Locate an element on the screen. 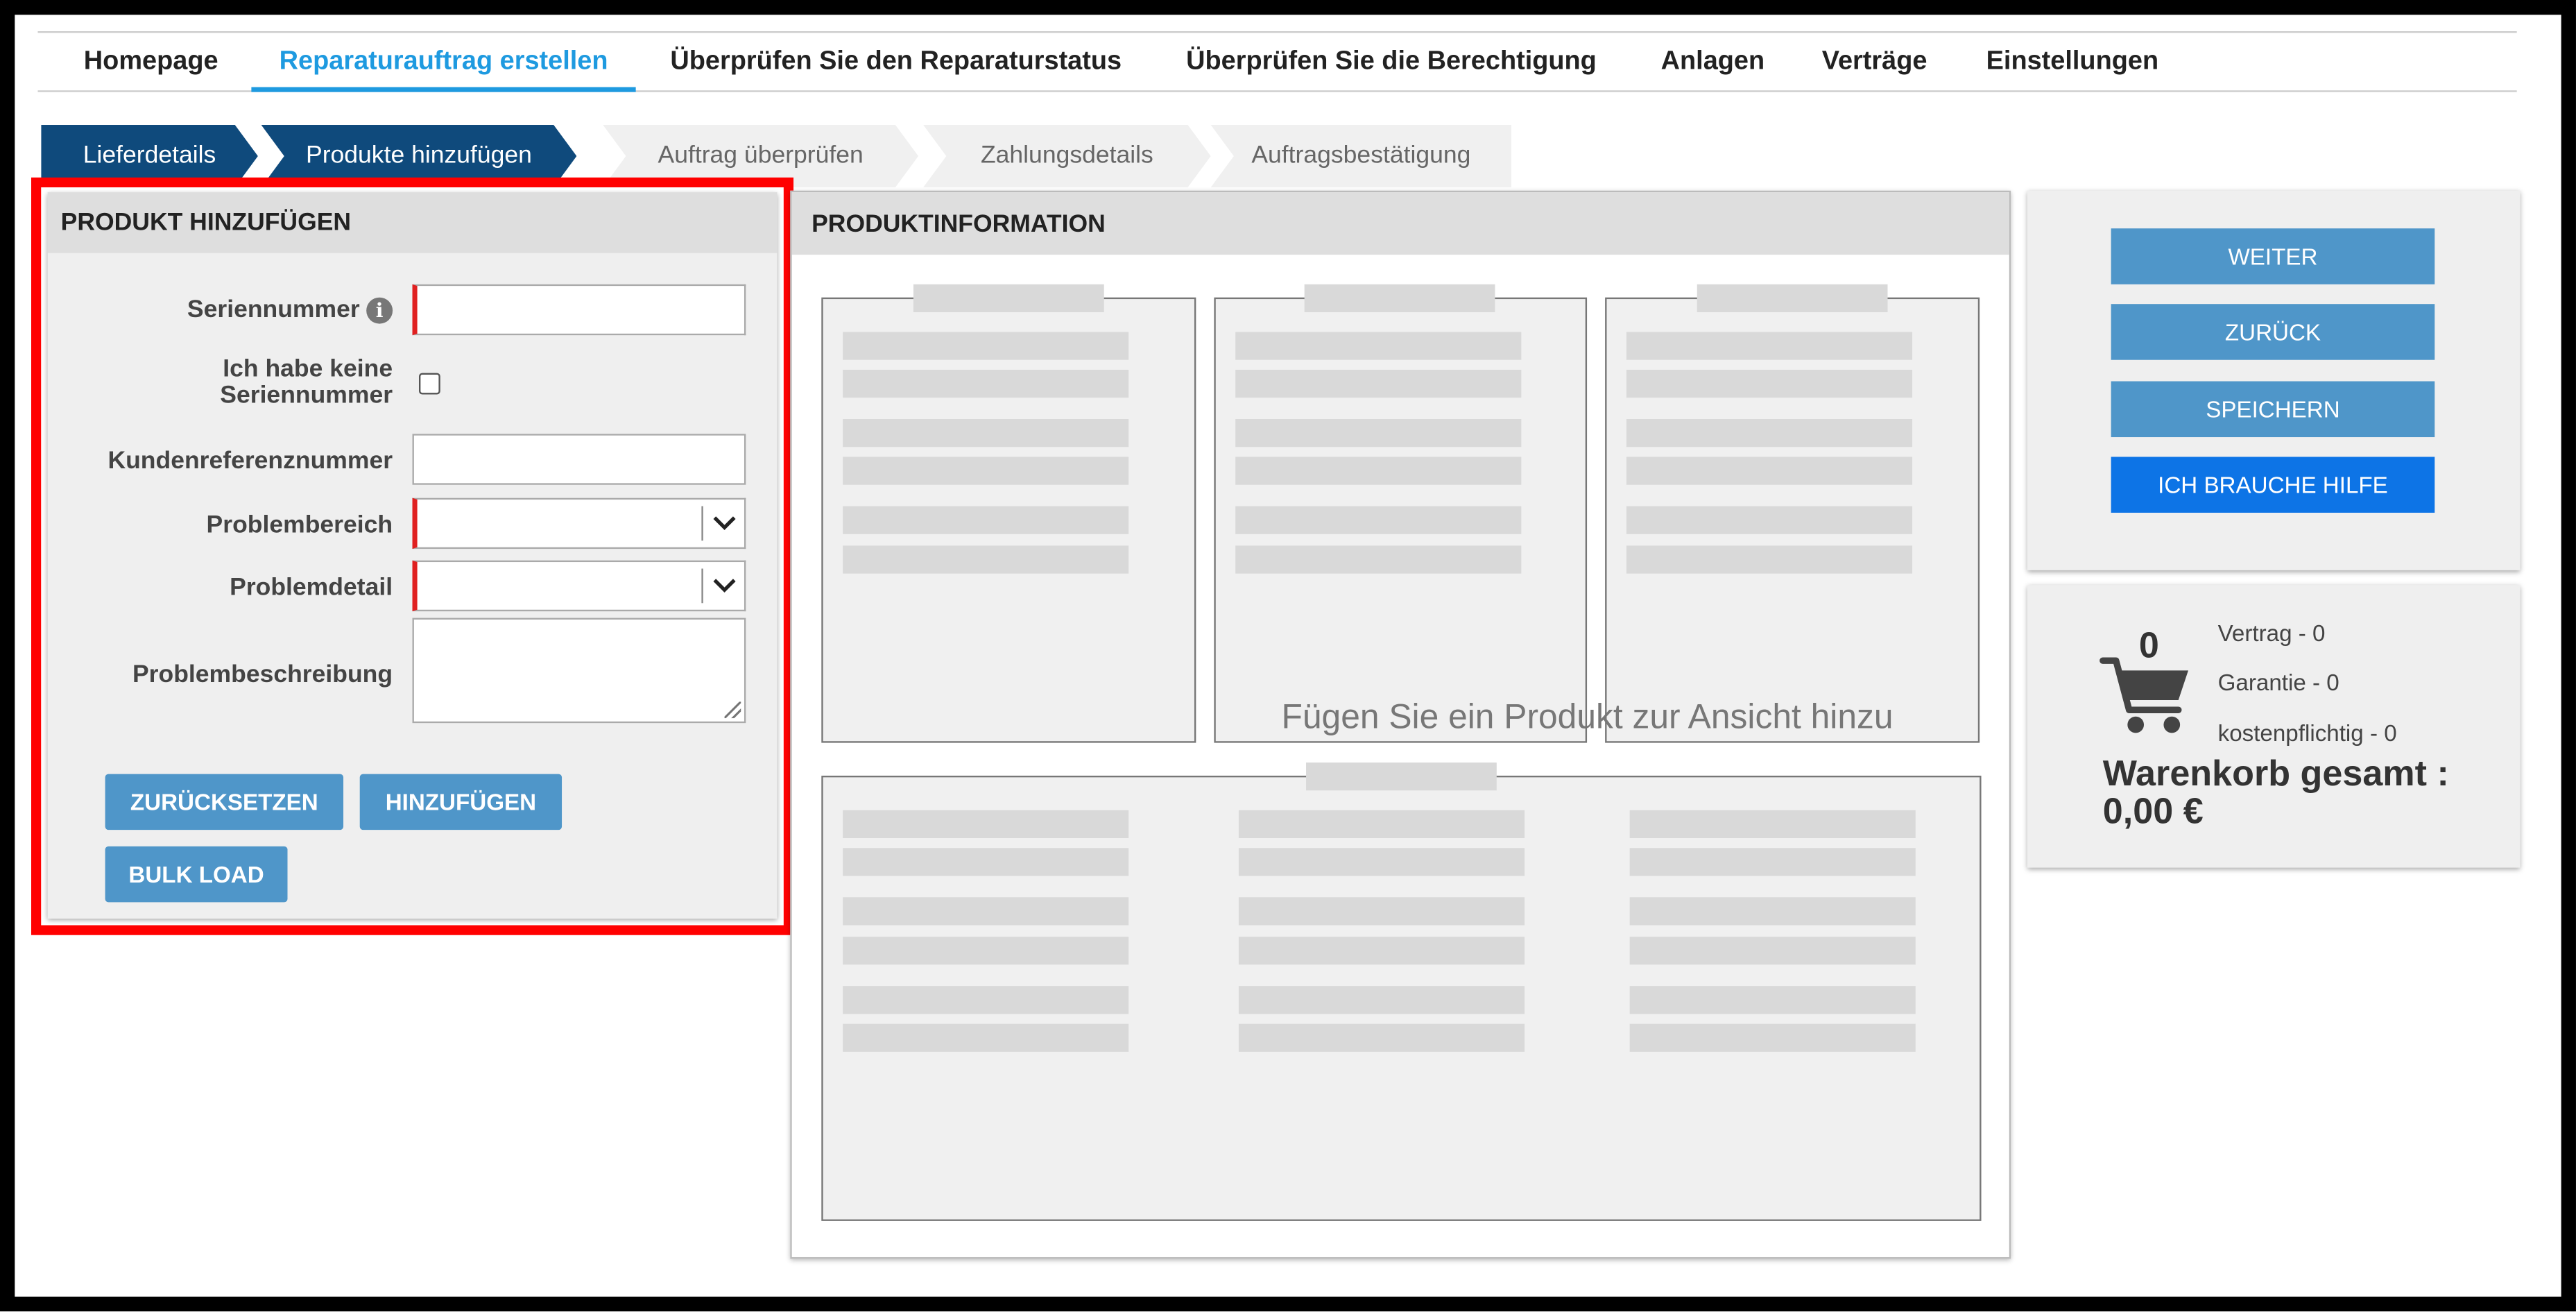 The width and height of the screenshot is (2576, 1312). nav-homepage: Homepage is located at coordinates (151, 63).